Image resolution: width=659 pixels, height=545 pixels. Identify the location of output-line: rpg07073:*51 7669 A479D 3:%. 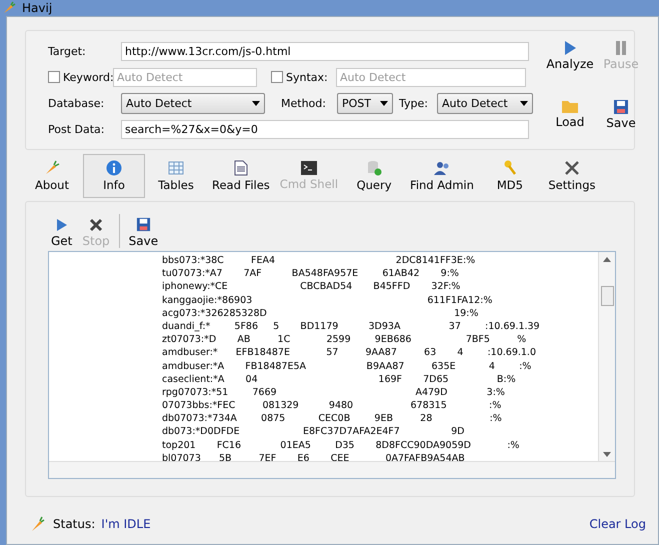
(333, 393).